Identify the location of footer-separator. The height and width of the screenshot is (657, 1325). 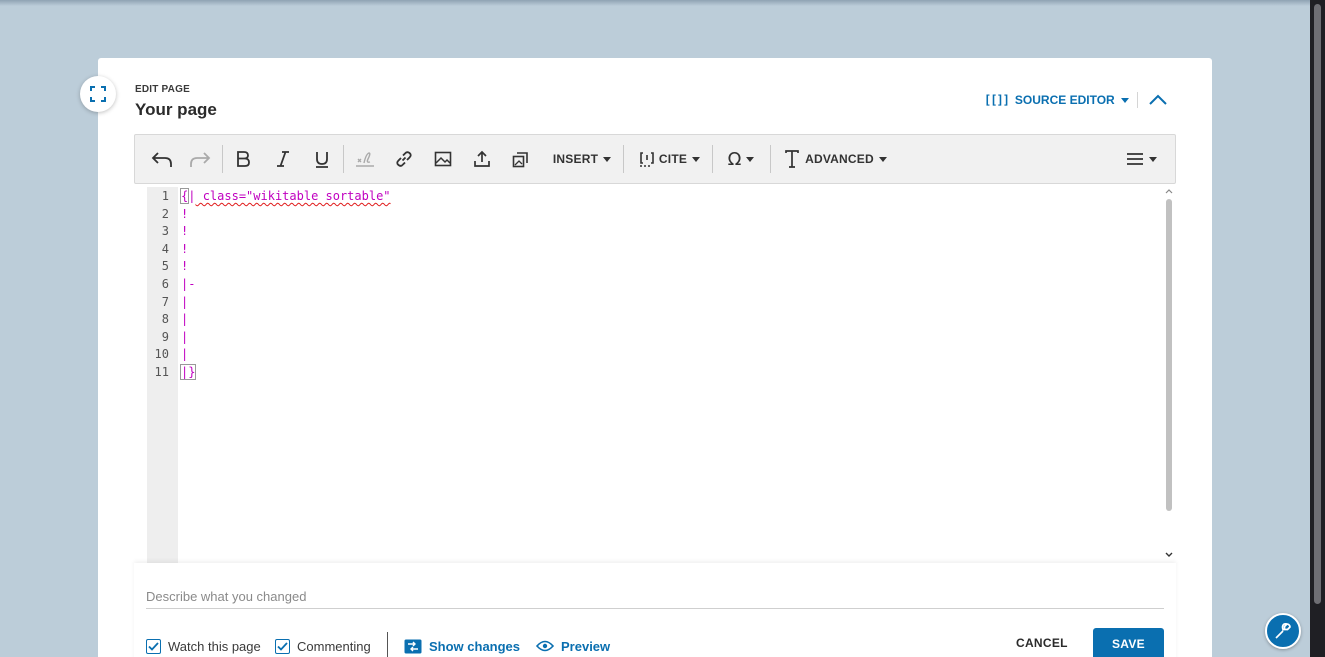
(387, 644).